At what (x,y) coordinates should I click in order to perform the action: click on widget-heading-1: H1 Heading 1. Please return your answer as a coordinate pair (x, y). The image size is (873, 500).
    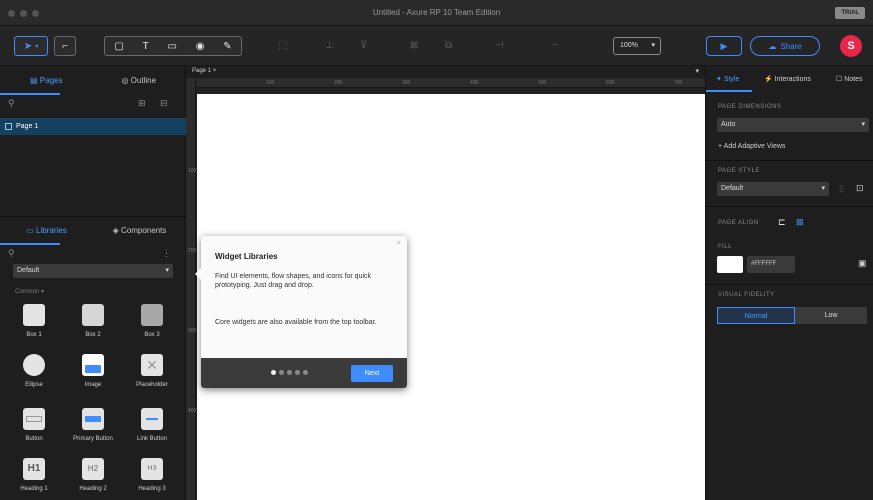
    Looking at the image, I should click on (34, 475).